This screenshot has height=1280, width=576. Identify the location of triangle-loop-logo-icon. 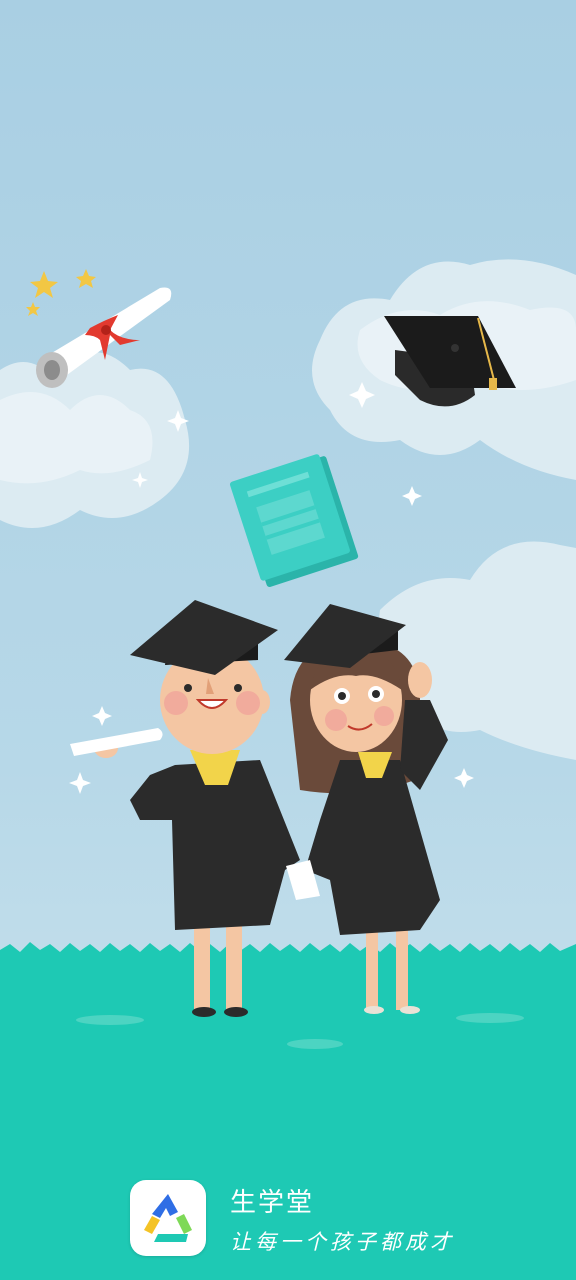
(168, 1218).